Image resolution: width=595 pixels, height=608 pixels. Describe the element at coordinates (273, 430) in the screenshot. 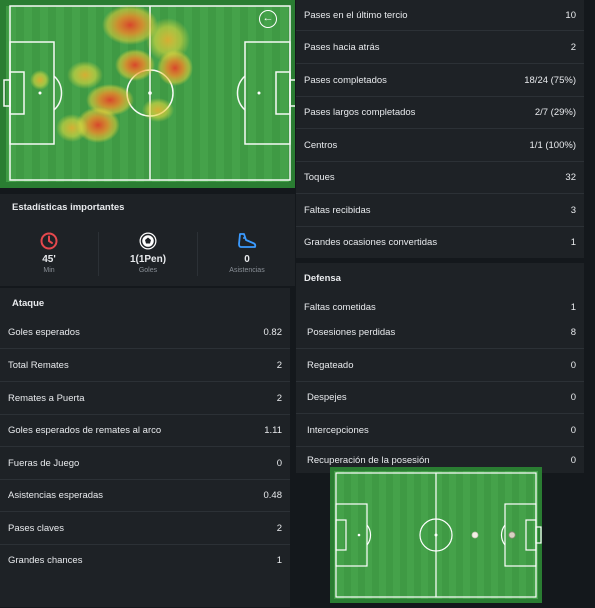

I see `stat-value: 1.11` at that location.